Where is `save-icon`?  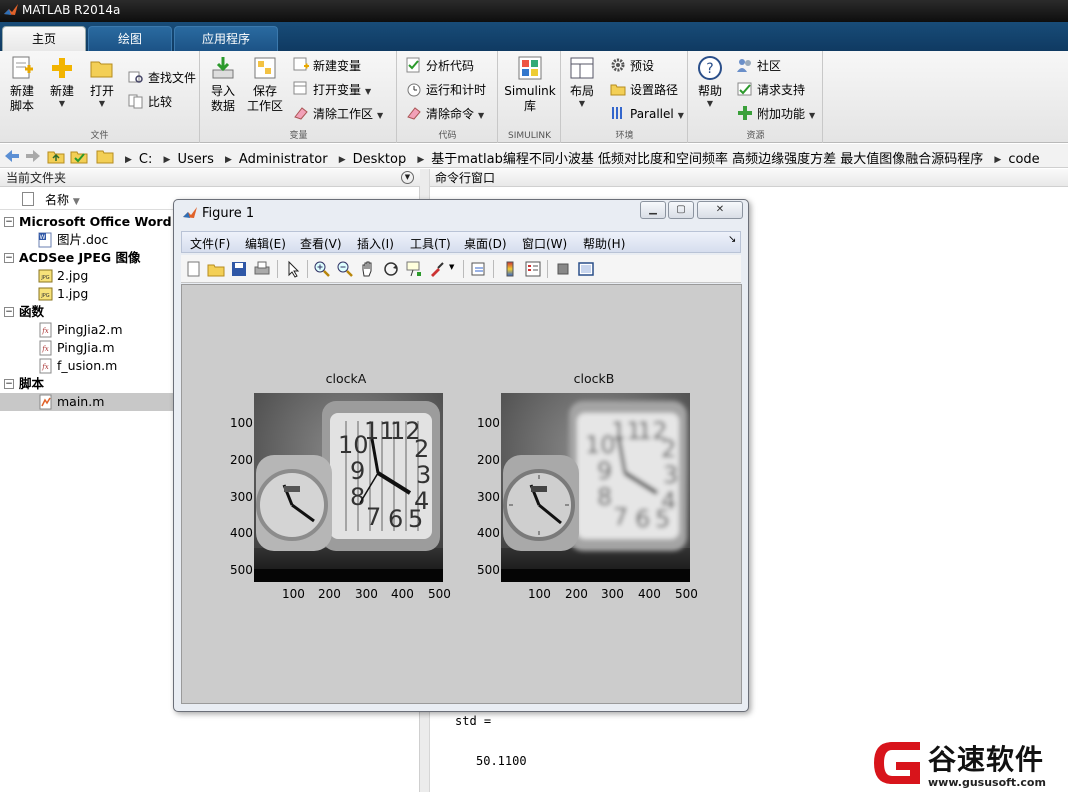
save-icon is located at coordinates (239, 269).